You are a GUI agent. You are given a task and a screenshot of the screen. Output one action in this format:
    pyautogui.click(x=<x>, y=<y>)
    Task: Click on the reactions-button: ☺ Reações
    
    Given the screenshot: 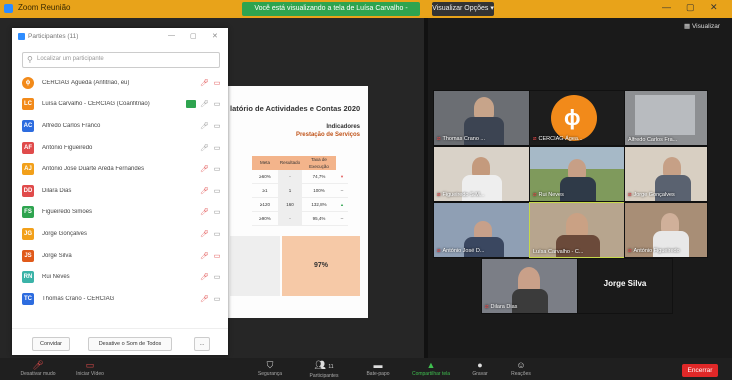 What is the action you would take?
    pyautogui.click(x=521, y=368)
    